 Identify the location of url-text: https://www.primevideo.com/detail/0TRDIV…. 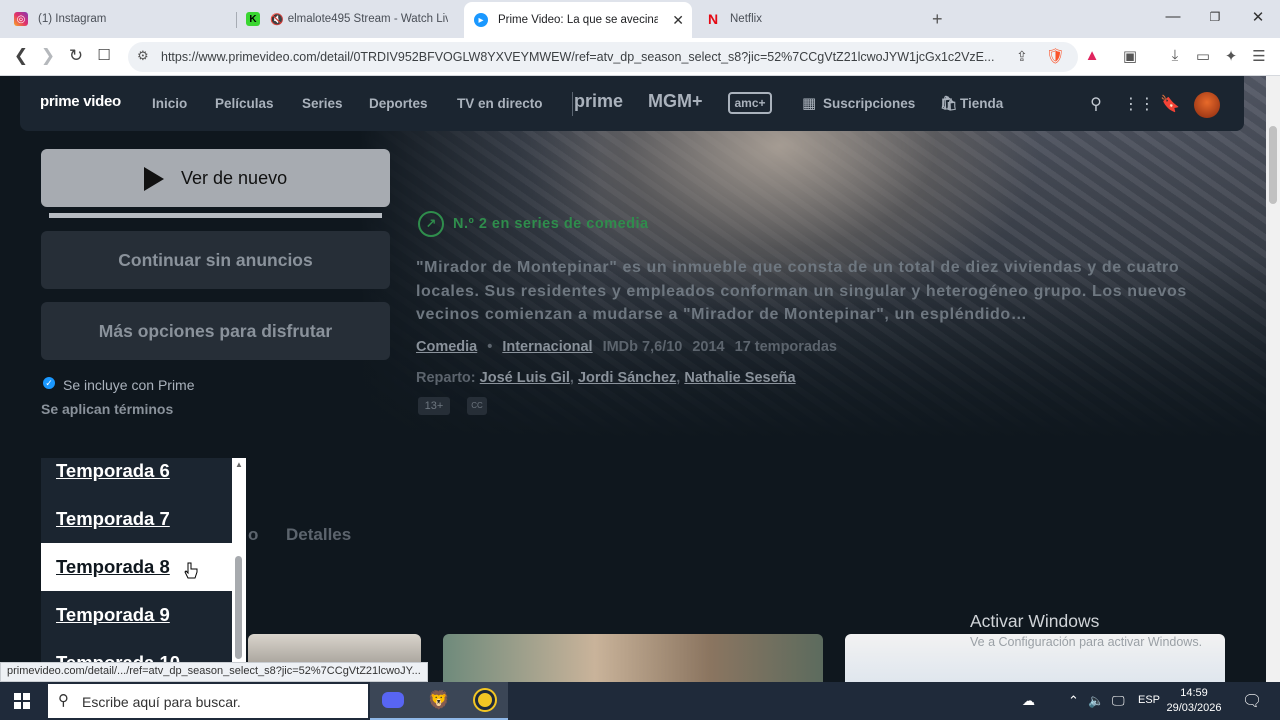
(581, 57).